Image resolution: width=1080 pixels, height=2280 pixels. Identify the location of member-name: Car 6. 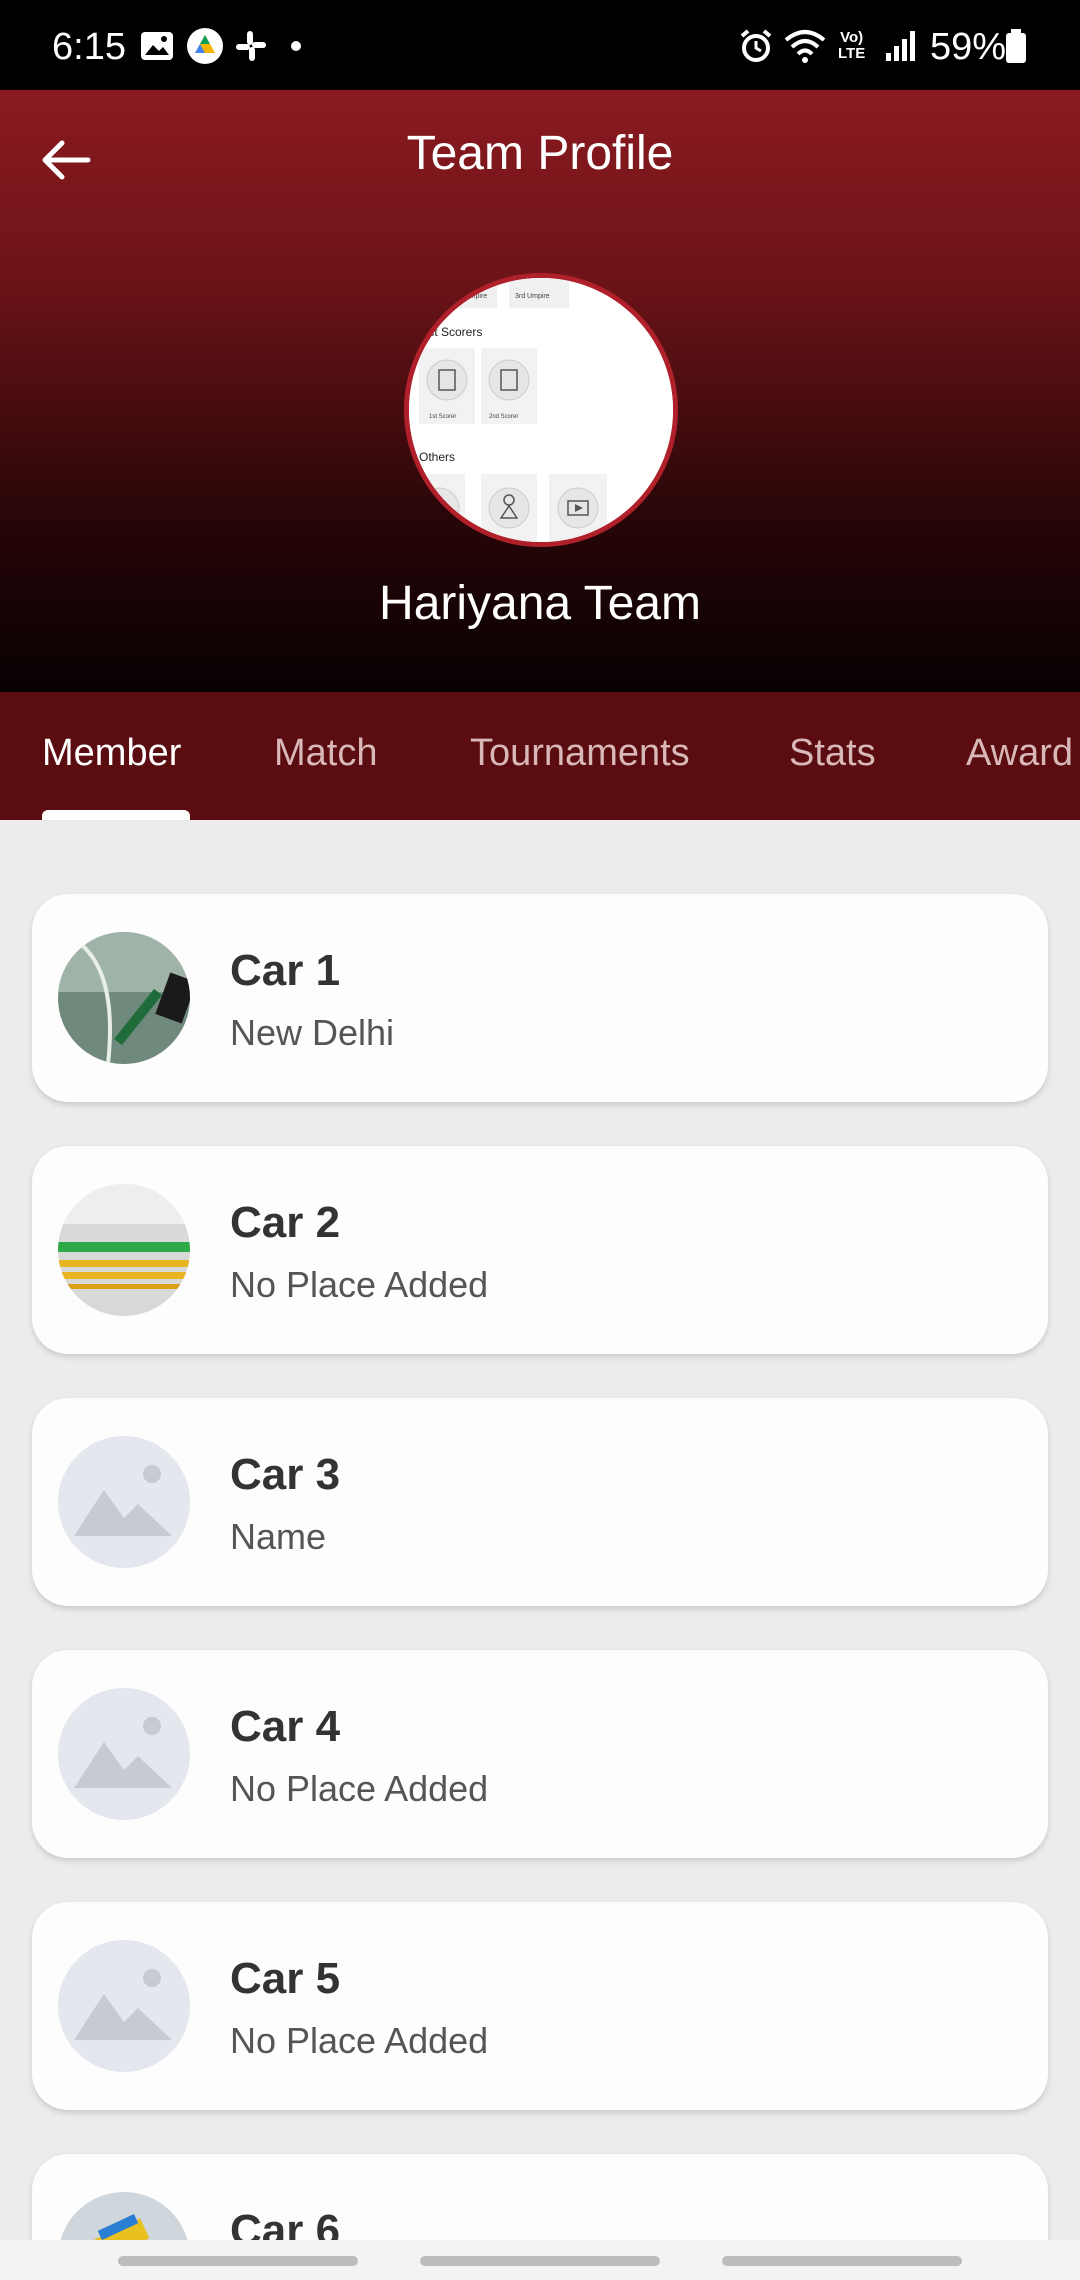
(285, 2223).